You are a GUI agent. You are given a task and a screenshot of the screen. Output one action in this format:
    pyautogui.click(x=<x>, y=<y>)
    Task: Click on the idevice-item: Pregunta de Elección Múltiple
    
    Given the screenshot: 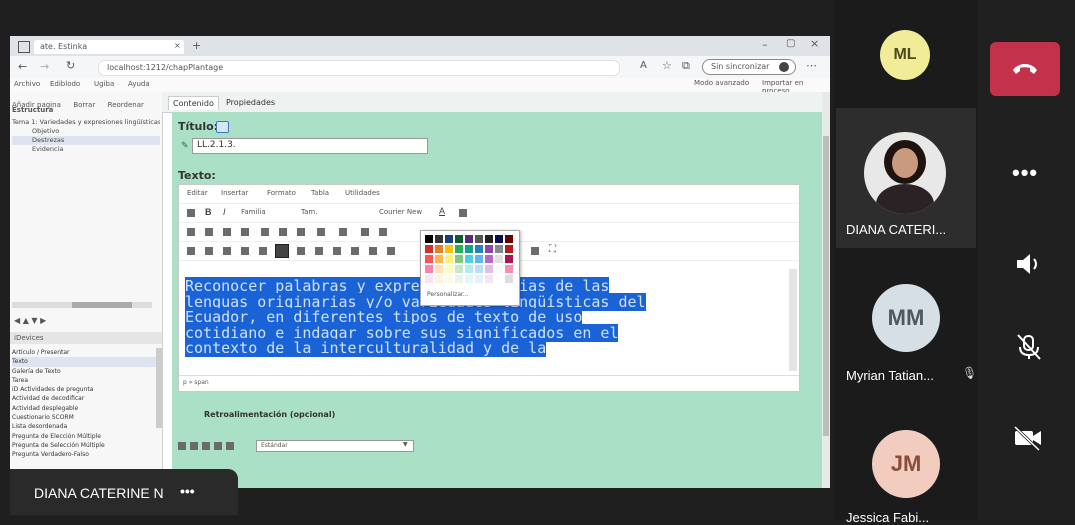 What is the action you would take?
    pyautogui.click(x=84, y=436)
    